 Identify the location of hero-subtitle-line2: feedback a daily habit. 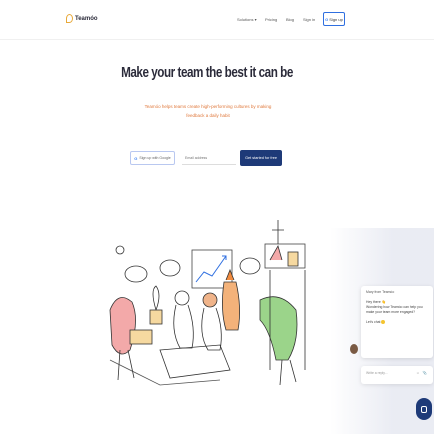
(208, 115).